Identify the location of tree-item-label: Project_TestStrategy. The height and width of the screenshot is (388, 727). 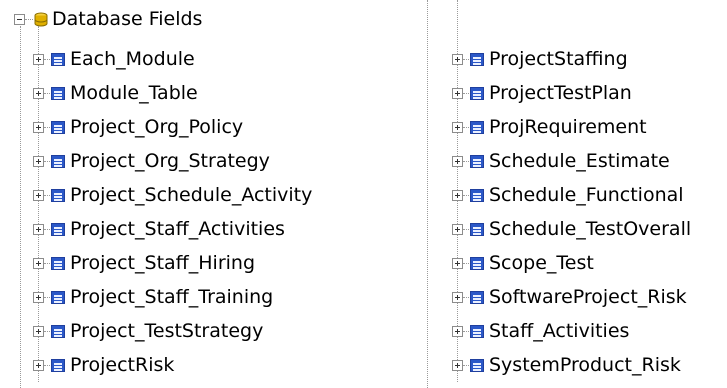
(166, 331).